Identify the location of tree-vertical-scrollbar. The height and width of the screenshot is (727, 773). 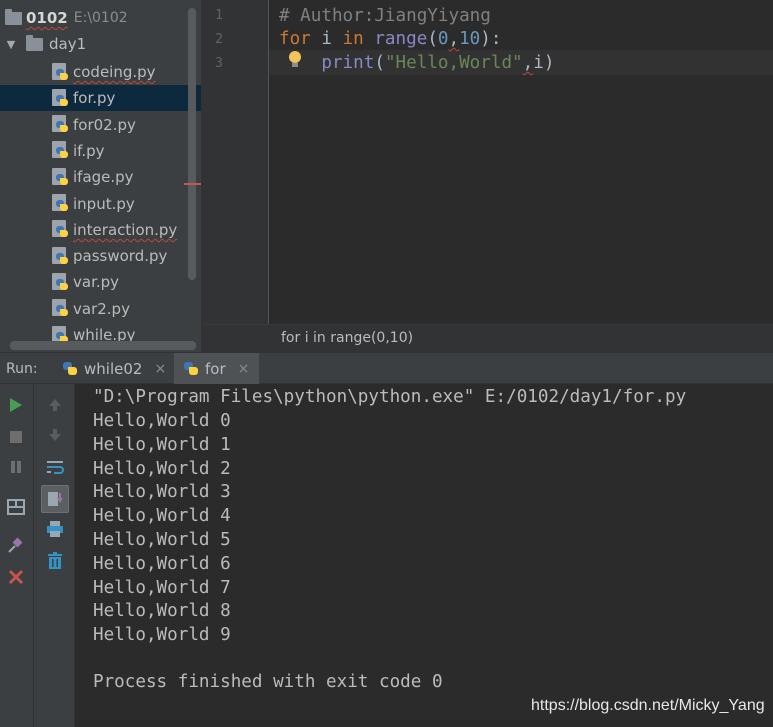
(192, 144).